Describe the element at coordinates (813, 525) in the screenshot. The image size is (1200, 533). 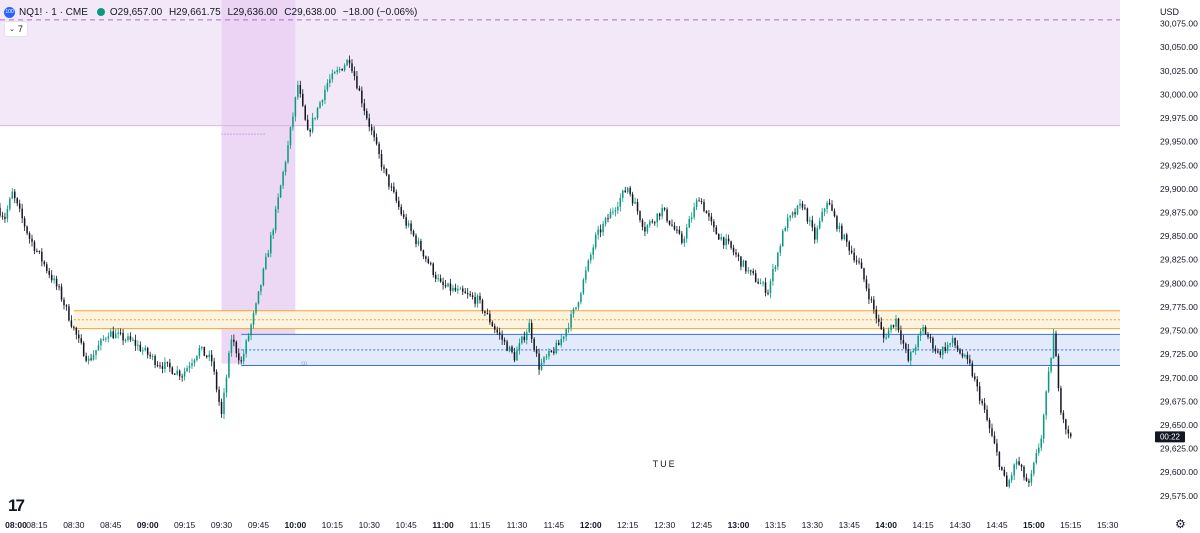
I see `time-tick-label: 13:30` at that location.